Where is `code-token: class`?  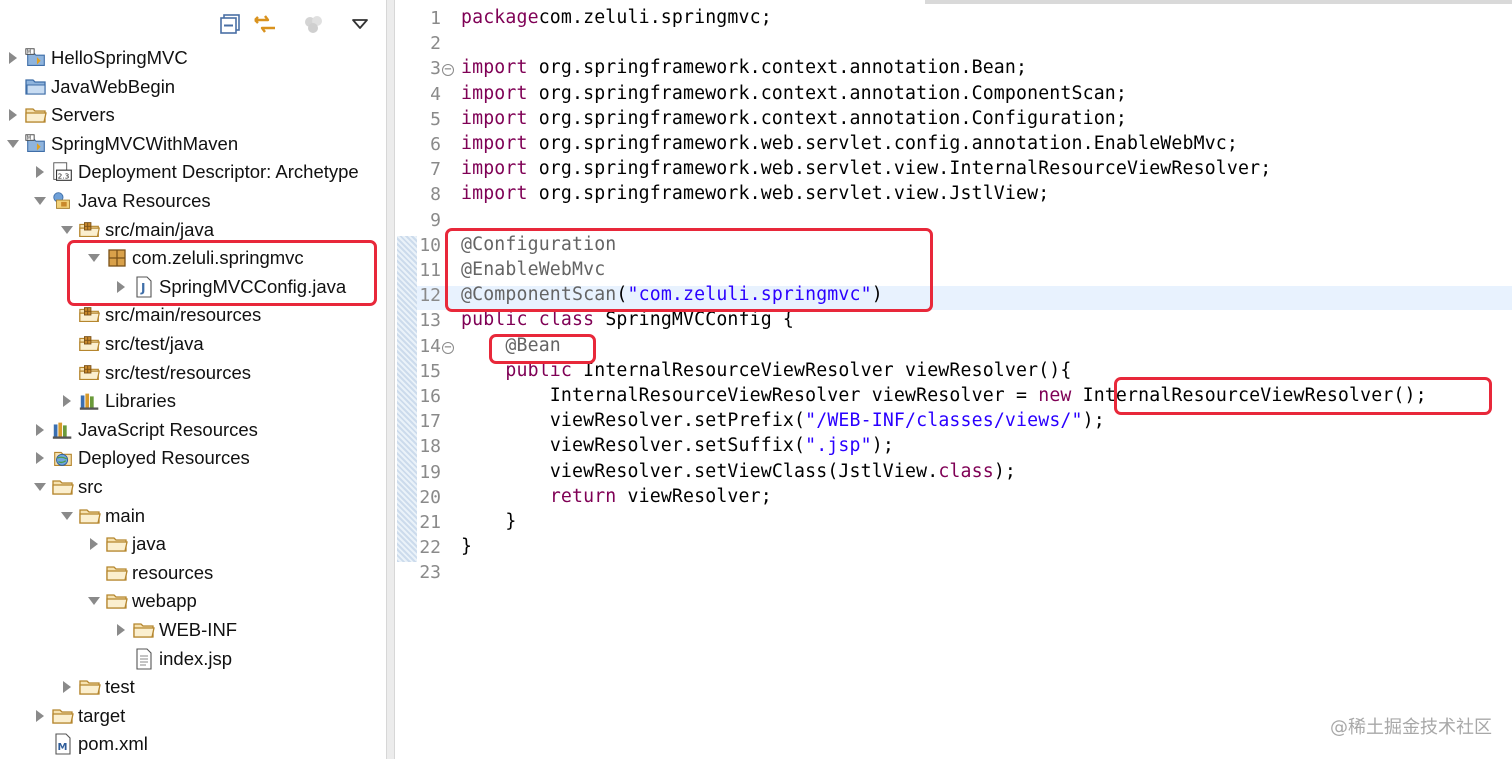
code-token: class is located at coordinates (966, 471).